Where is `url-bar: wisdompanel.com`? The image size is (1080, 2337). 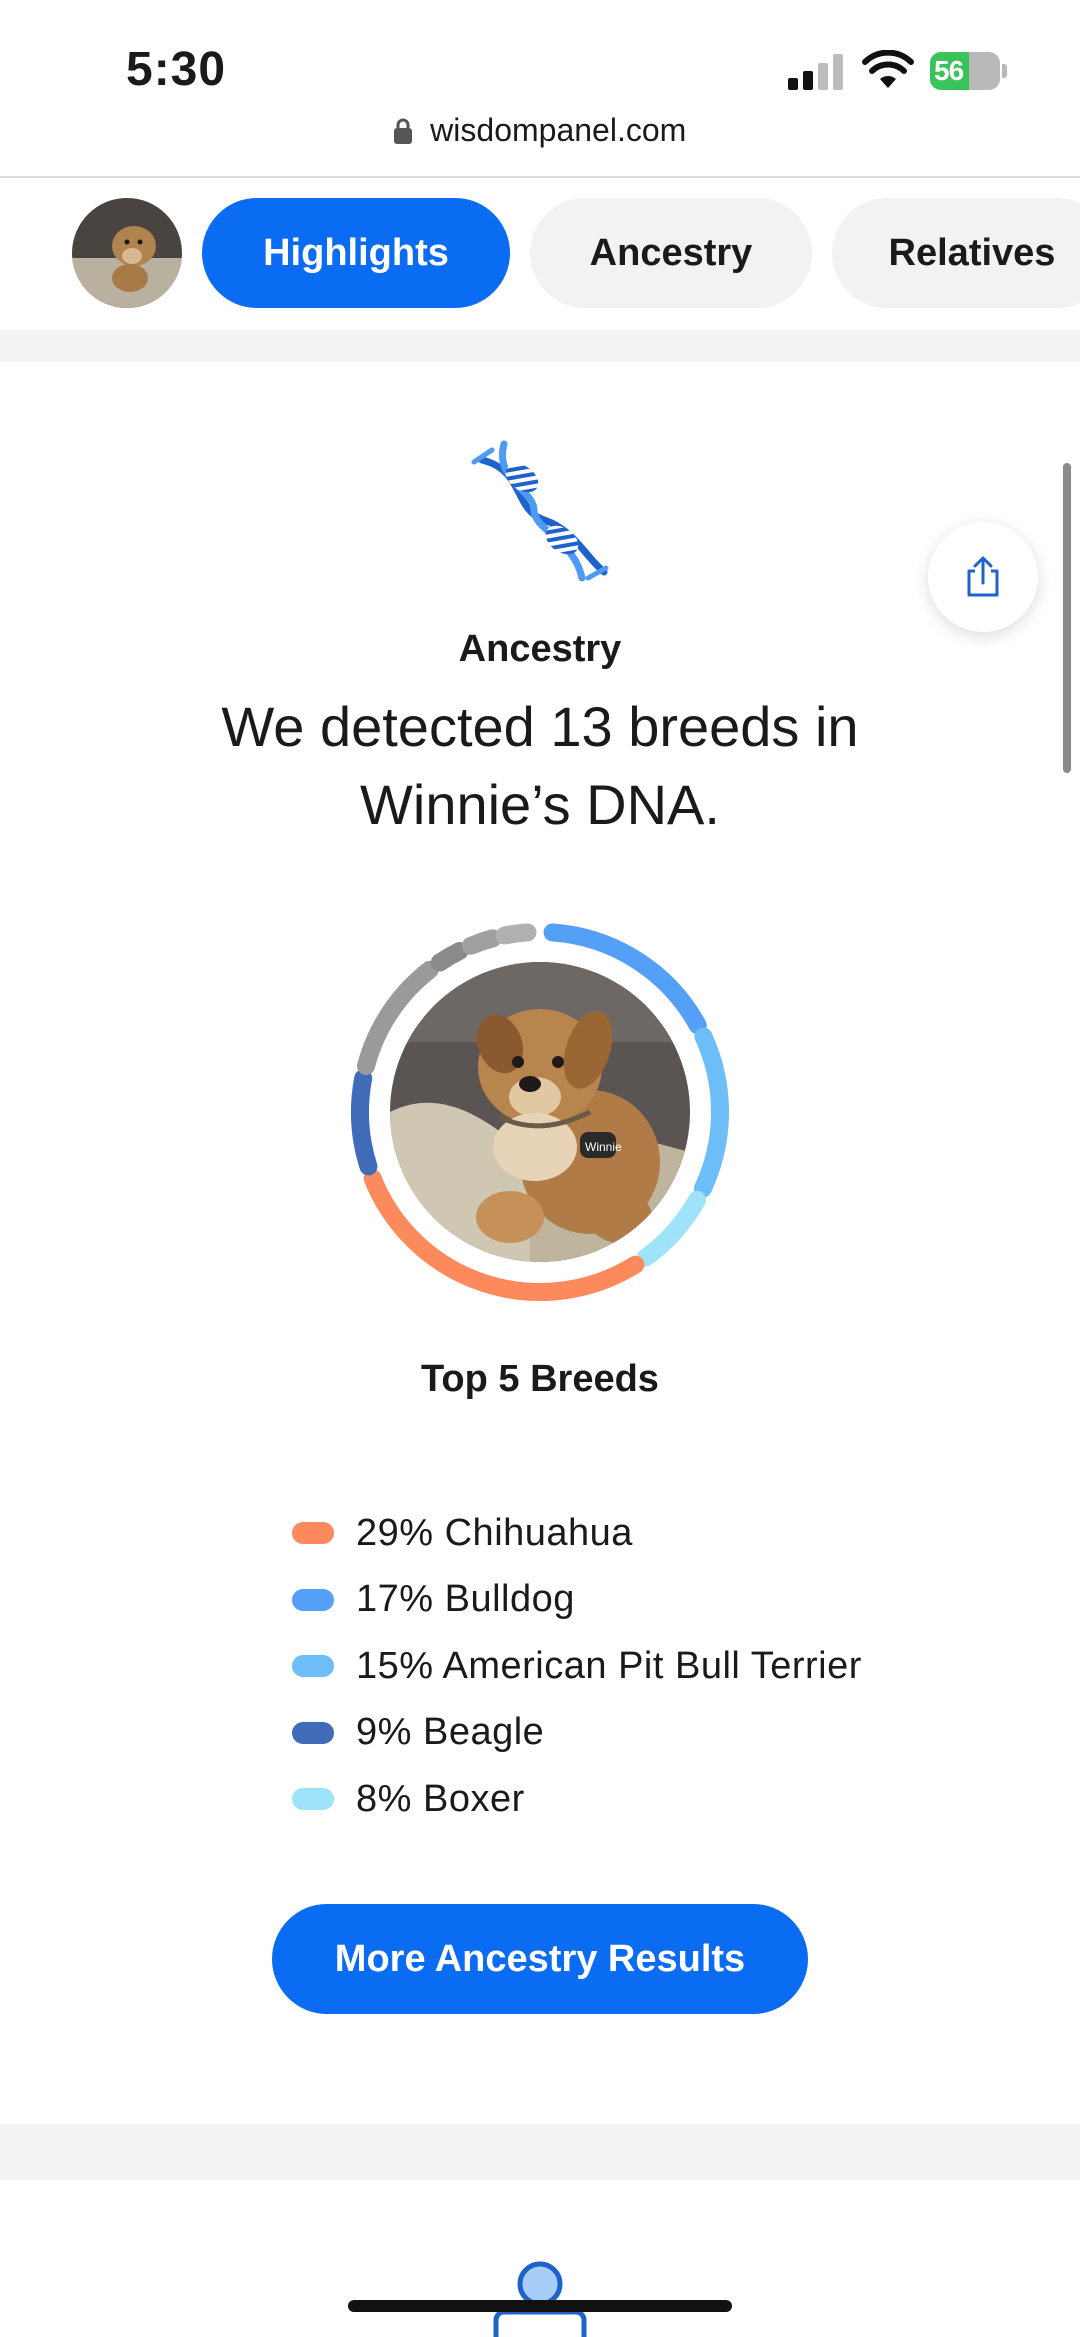
url-bar: wisdompanel.com is located at coordinates (540, 137).